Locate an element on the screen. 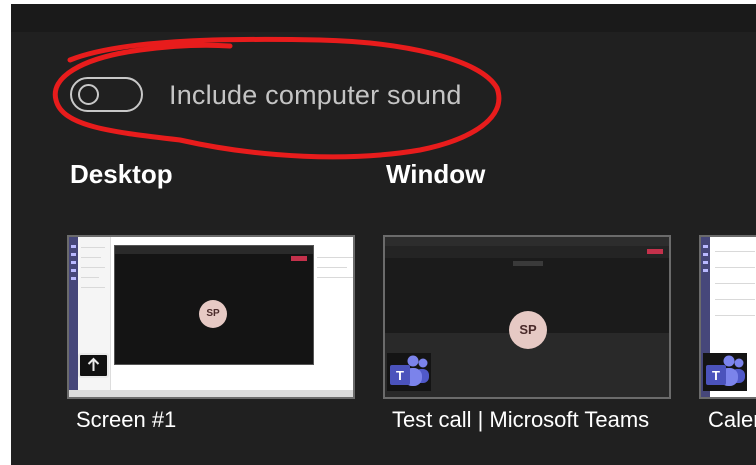 The height and width of the screenshot is (465, 756). toggle-knob is located at coordinates (88, 94).